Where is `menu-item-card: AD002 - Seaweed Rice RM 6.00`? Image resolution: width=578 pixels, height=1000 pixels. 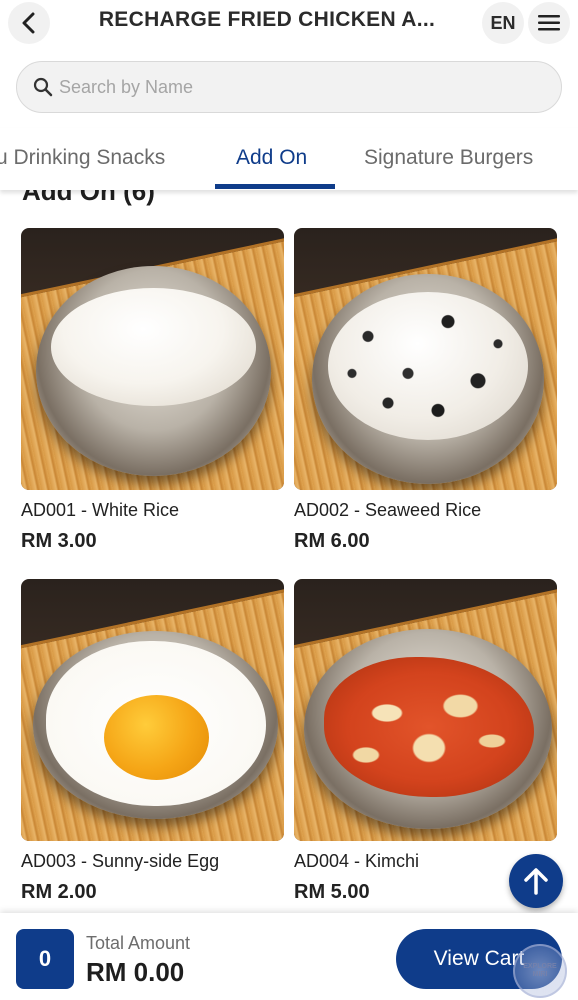 menu-item-card: AD002 - Seaweed Rice RM 6.00 is located at coordinates (425, 390).